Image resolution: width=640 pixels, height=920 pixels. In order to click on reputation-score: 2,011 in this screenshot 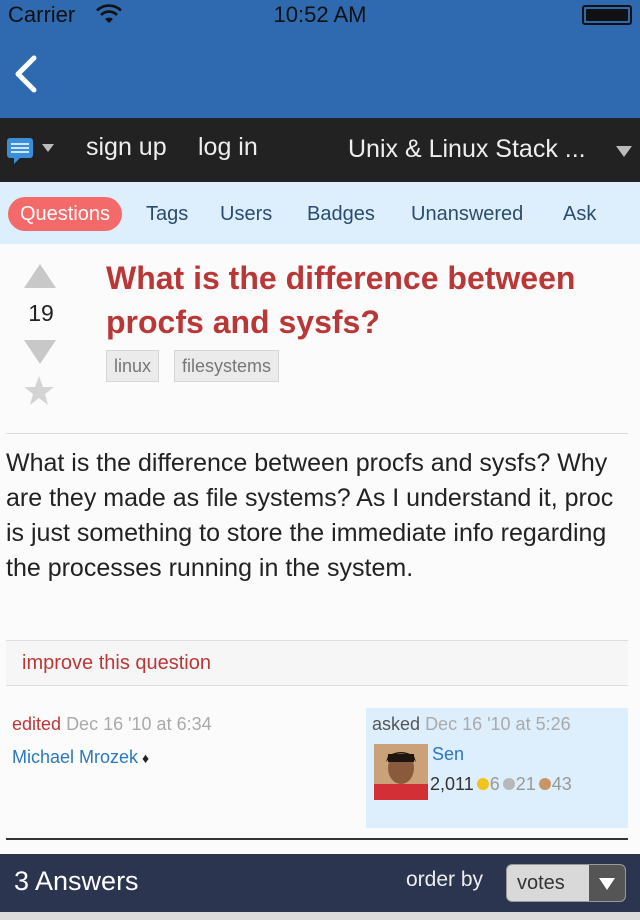, I will do `click(452, 784)`.